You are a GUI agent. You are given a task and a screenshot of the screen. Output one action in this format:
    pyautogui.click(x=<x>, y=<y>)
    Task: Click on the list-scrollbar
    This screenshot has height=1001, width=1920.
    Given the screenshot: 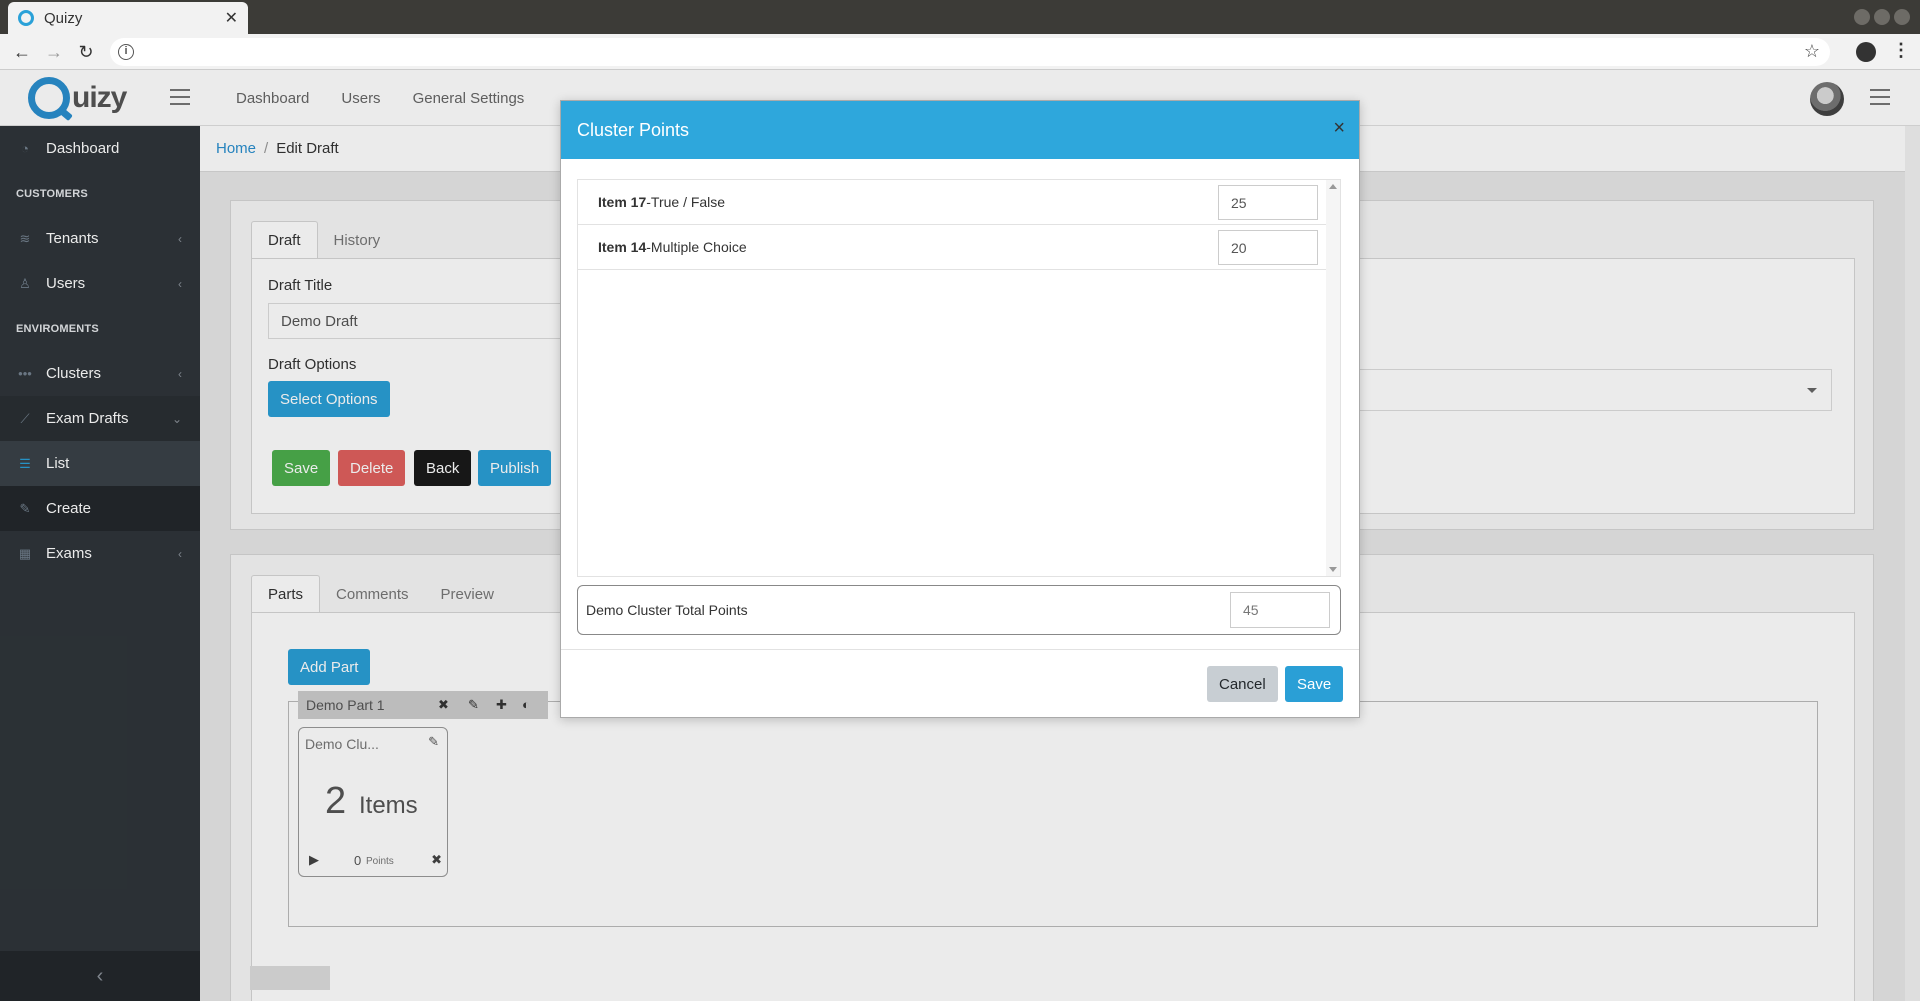 What is the action you would take?
    pyautogui.click(x=1333, y=378)
    